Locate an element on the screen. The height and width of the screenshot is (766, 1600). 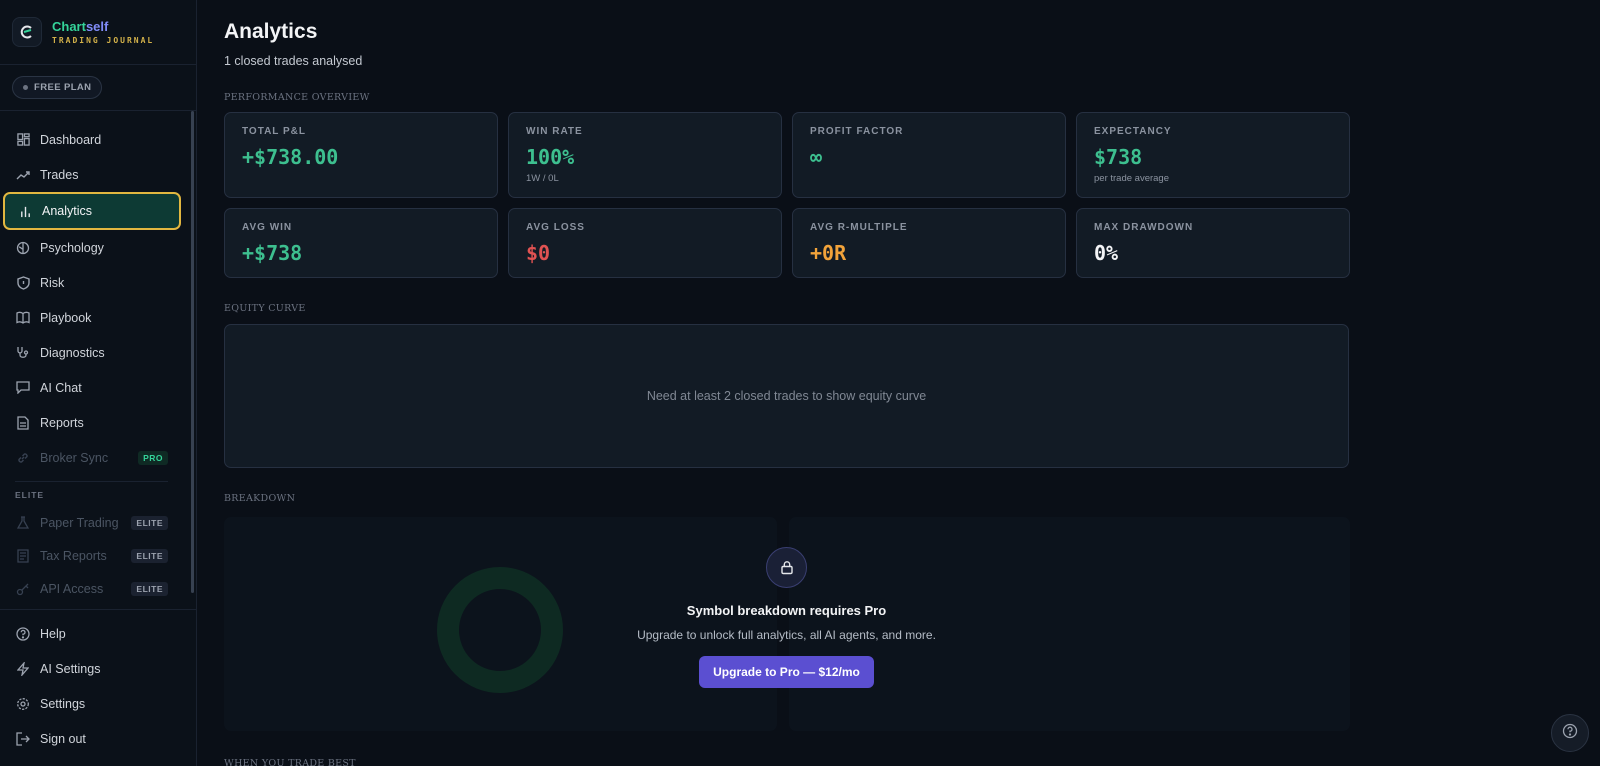
sidebar-item-dashboard: Dashboard is located at coordinates (98, 139).